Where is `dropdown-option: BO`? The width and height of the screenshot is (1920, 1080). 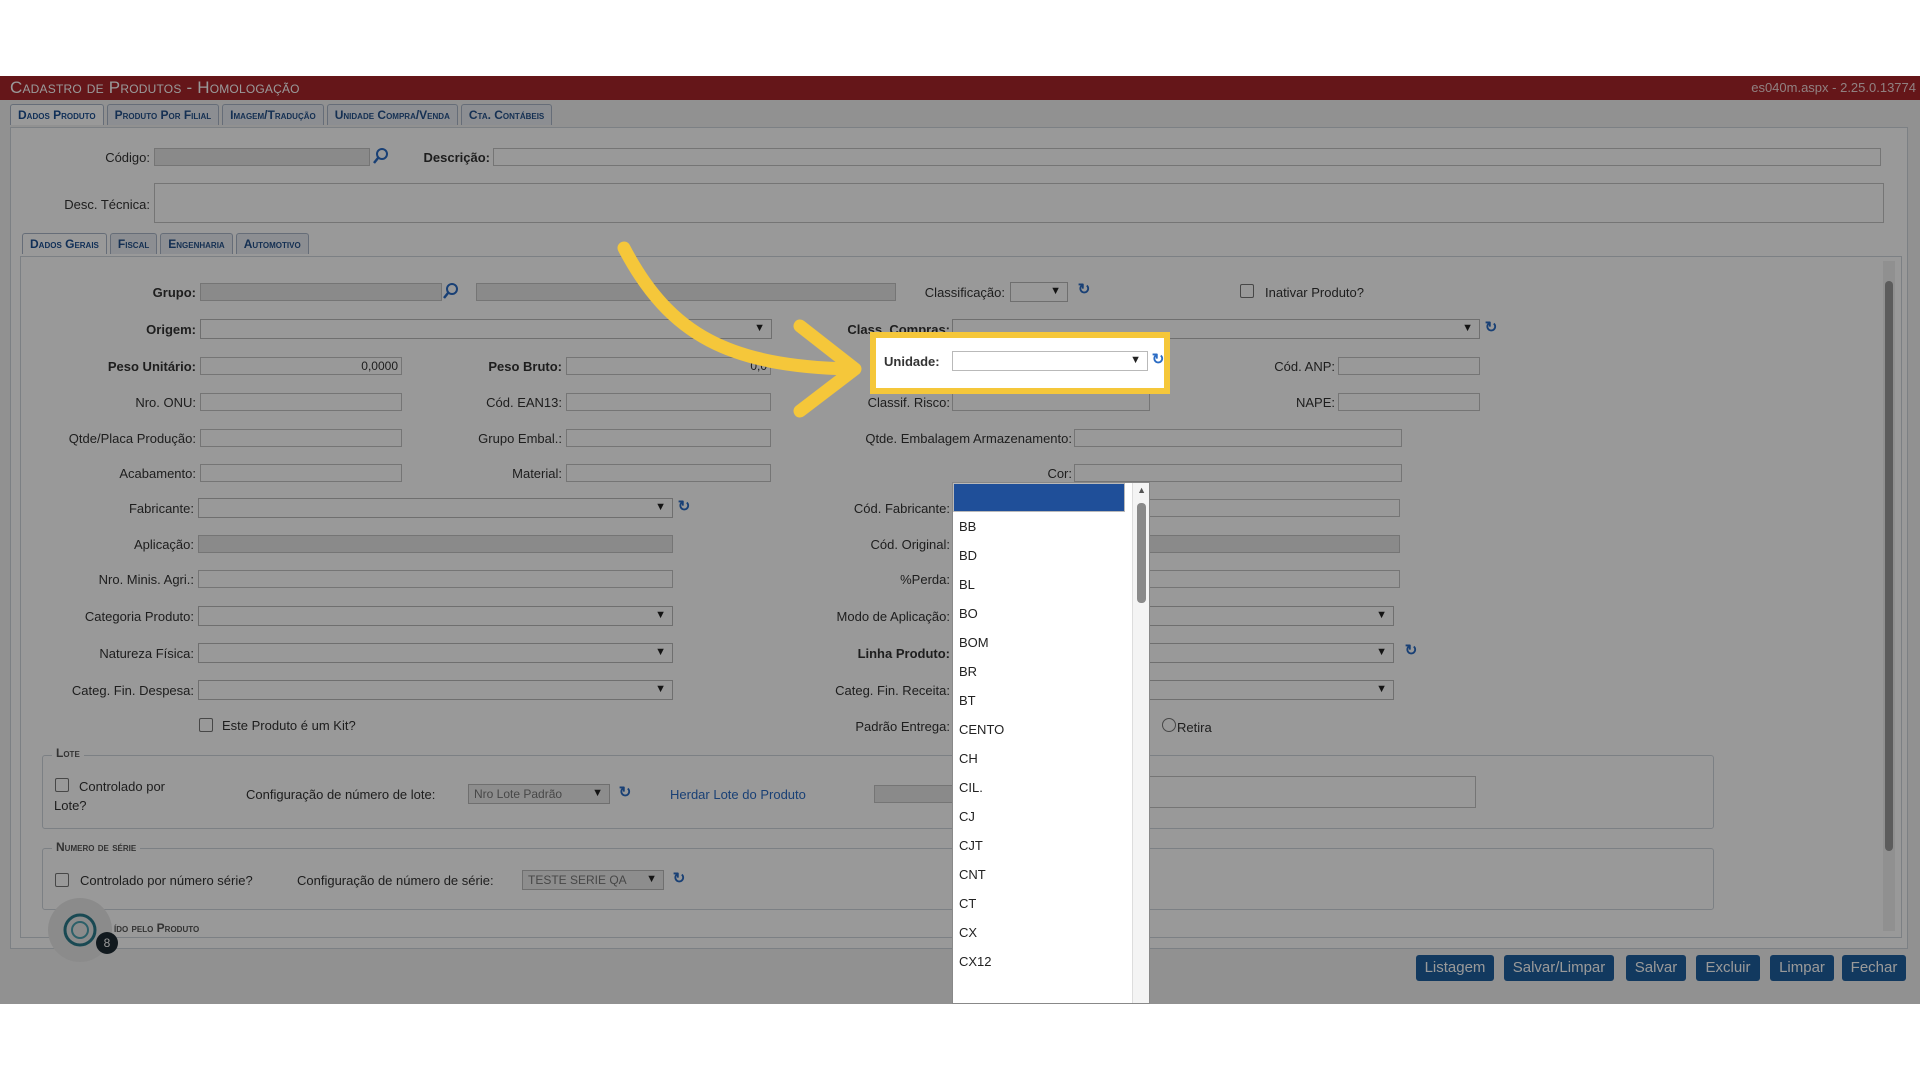
dropdown-option: BO is located at coordinates (1039, 613).